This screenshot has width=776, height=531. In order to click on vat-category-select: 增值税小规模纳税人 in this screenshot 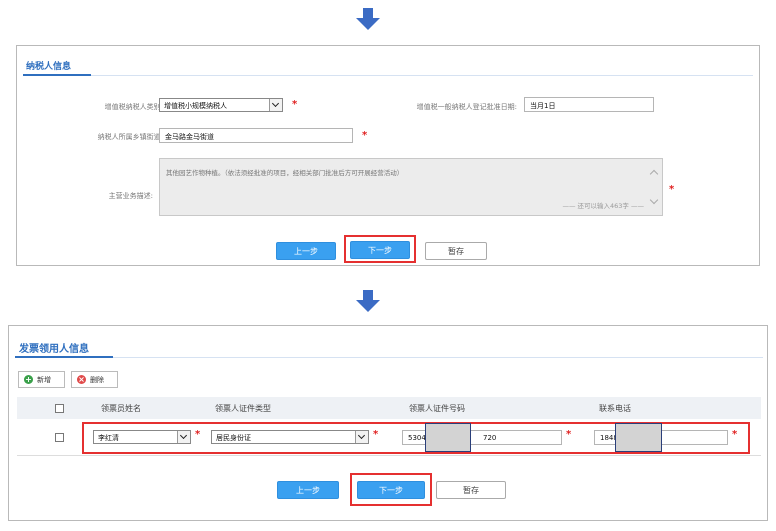, I will do `click(221, 105)`.